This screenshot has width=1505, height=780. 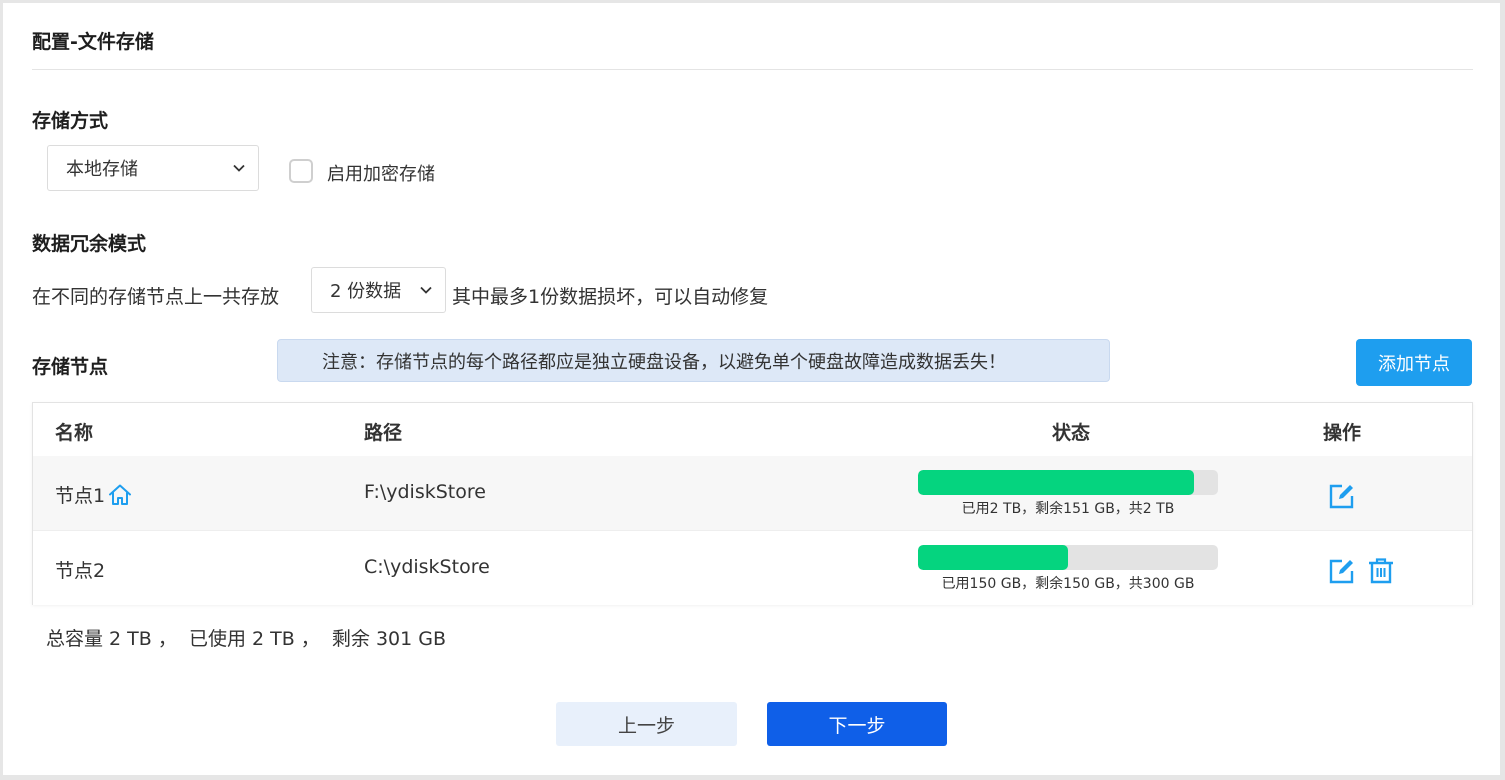 I want to click on trash-icon, so click(x=1381, y=571).